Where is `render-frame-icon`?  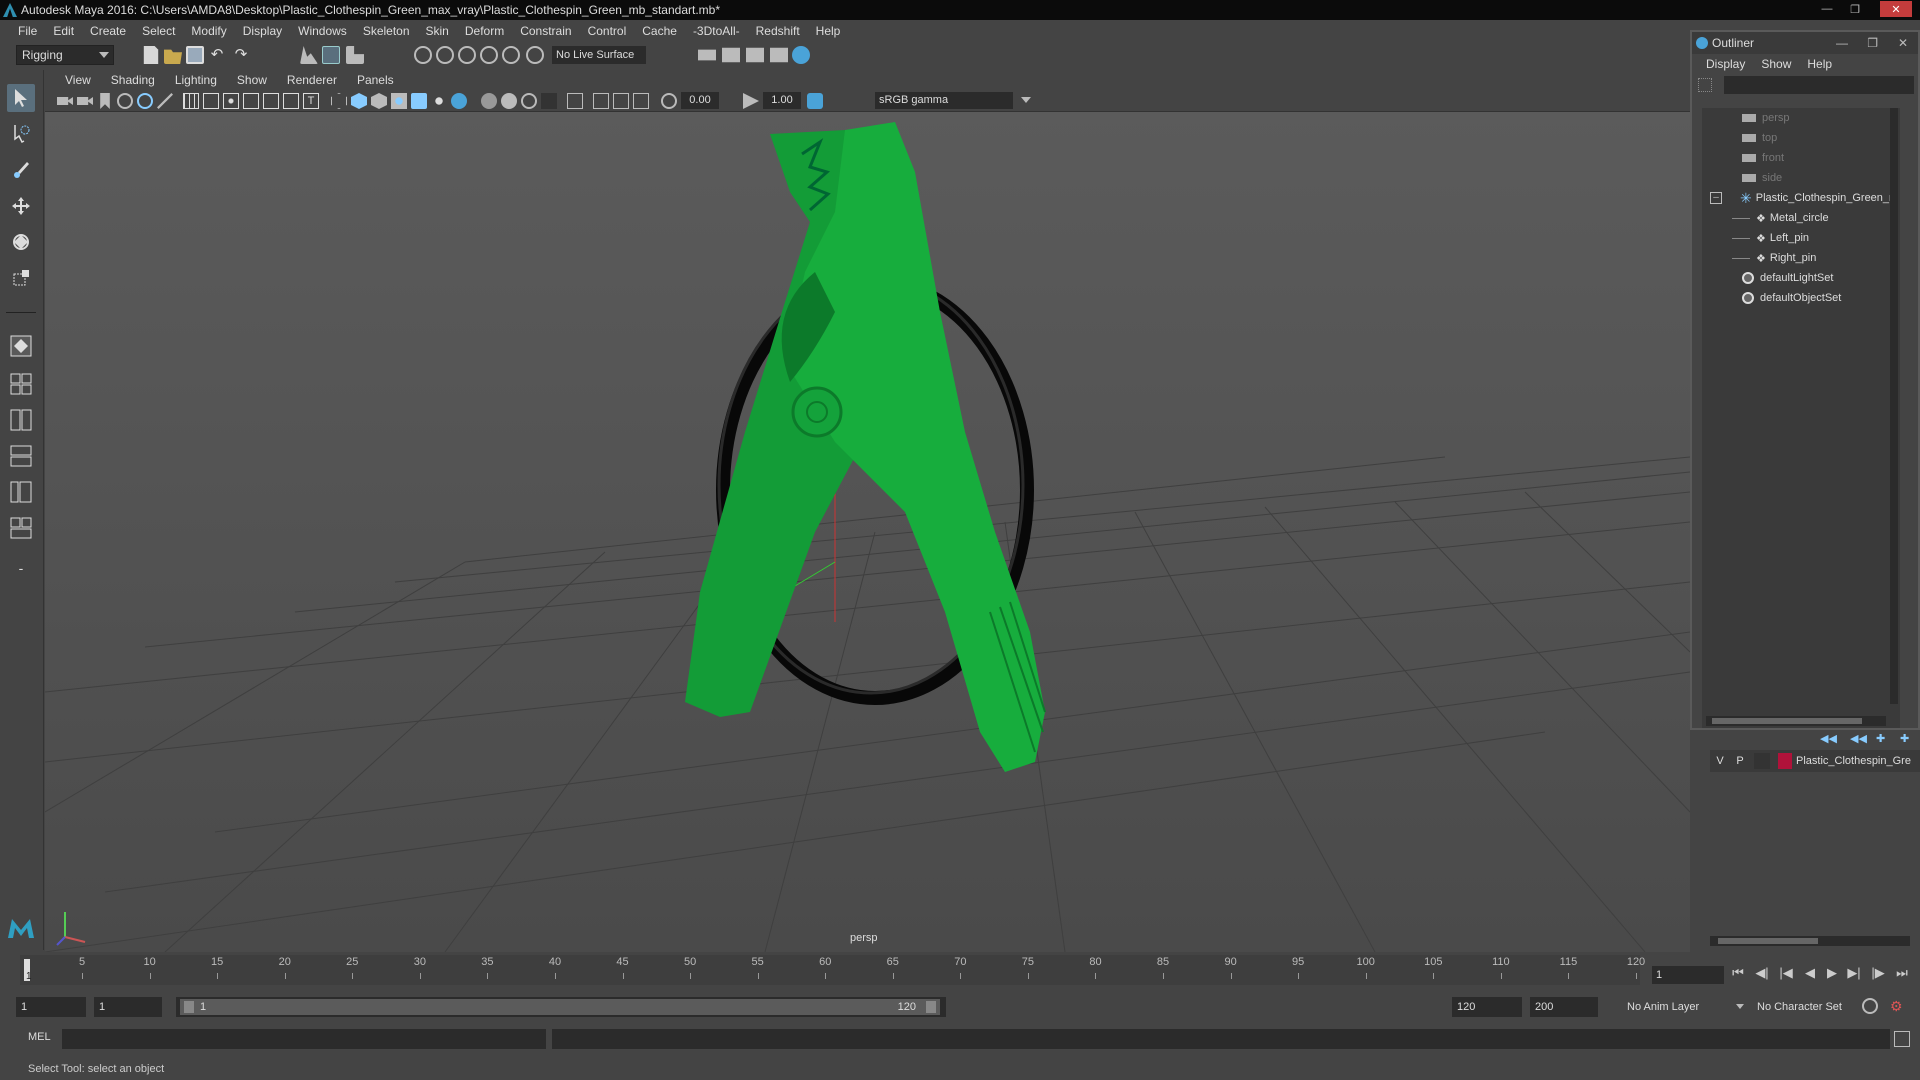 render-frame-icon is located at coordinates (731, 55).